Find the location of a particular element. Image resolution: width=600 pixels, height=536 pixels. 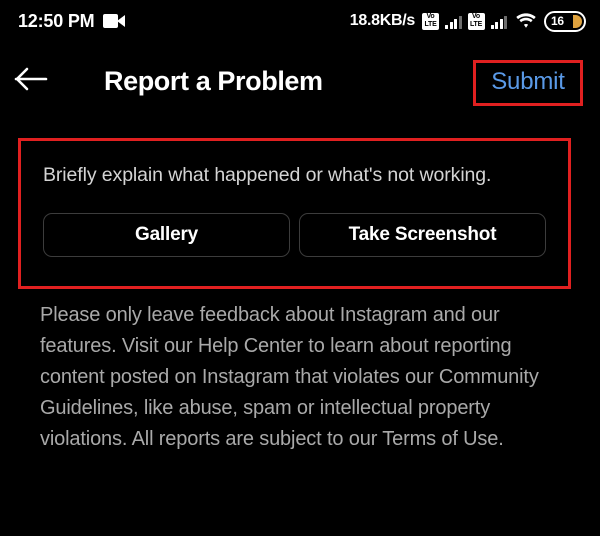

take-screenshot-button: Take Screenshot is located at coordinates (422, 235).